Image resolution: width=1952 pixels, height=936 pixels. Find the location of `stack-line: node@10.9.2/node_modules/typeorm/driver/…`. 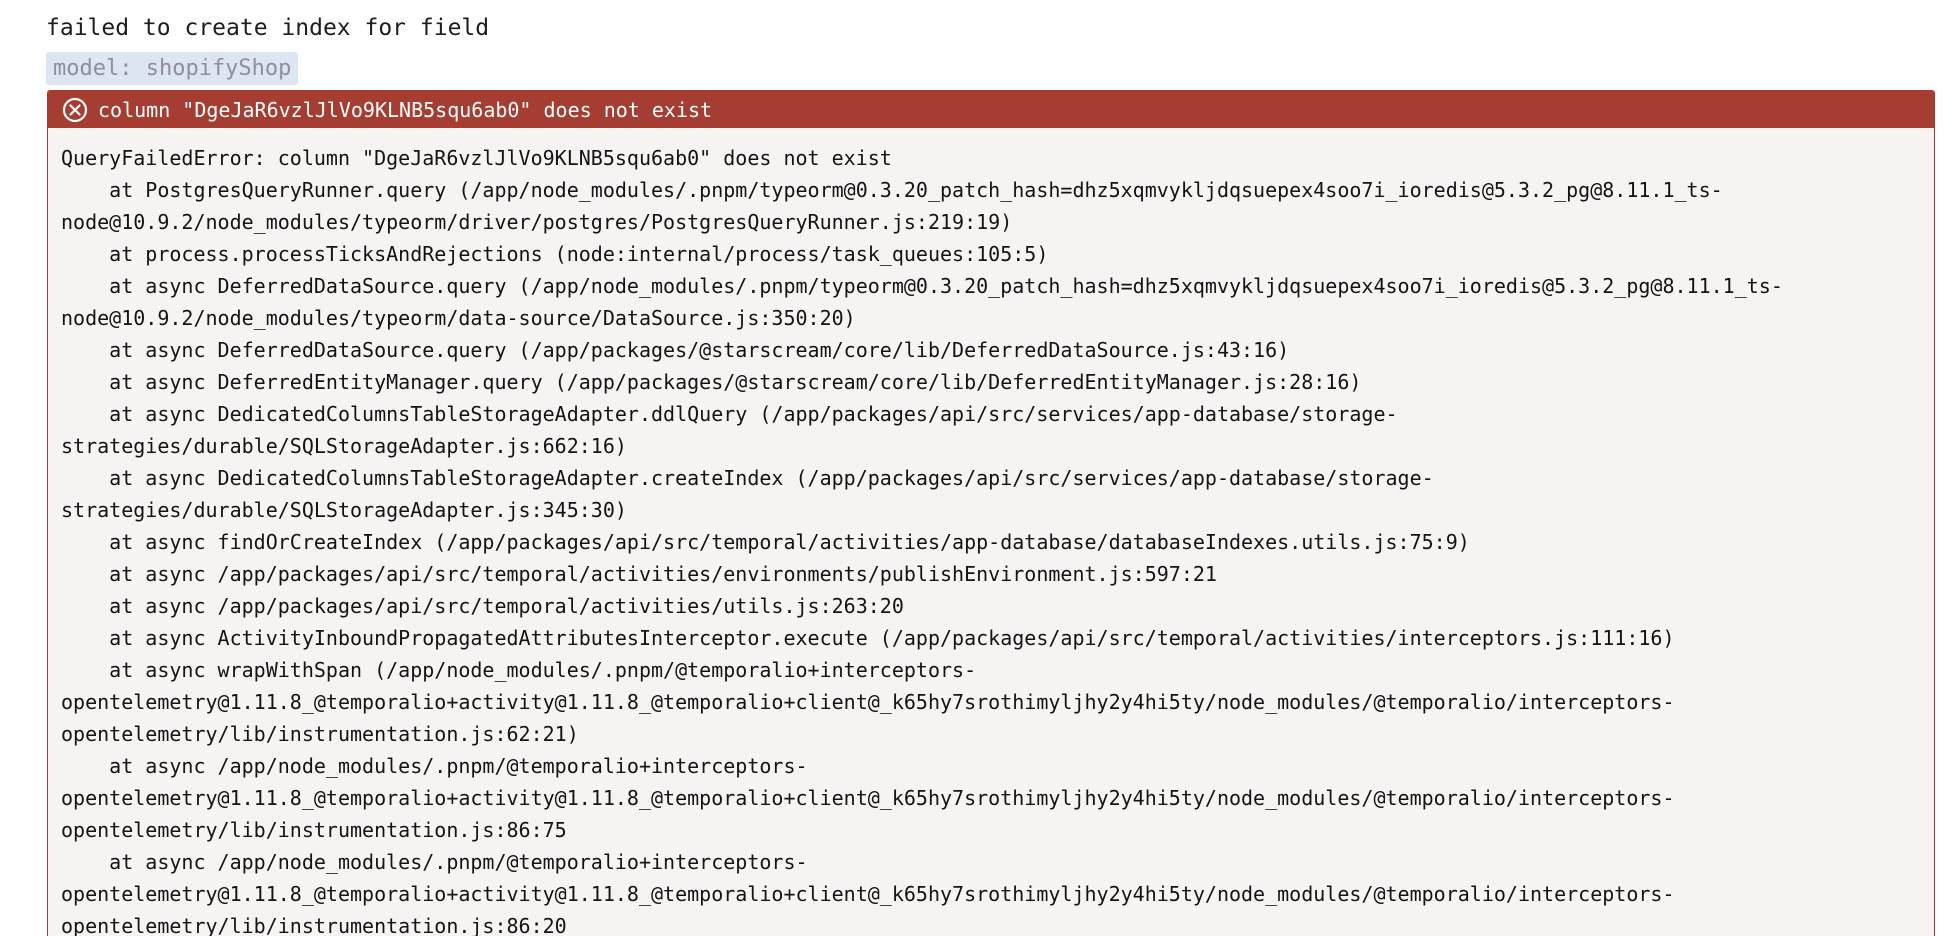

stack-line: node@10.9.2/node_modules/typeorm/driver/… is located at coordinates (537, 222).